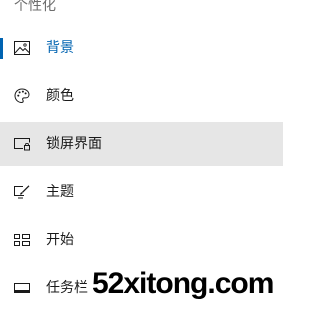 The width and height of the screenshot is (320, 316). Describe the element at coordinates (22, 48) in the screenshot. I see `picture-icon` at that location.